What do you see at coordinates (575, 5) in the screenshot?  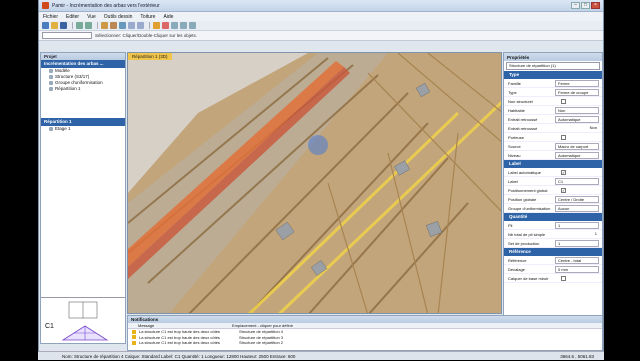 I see `minimize-button: –` at bounding box center [575, 5].